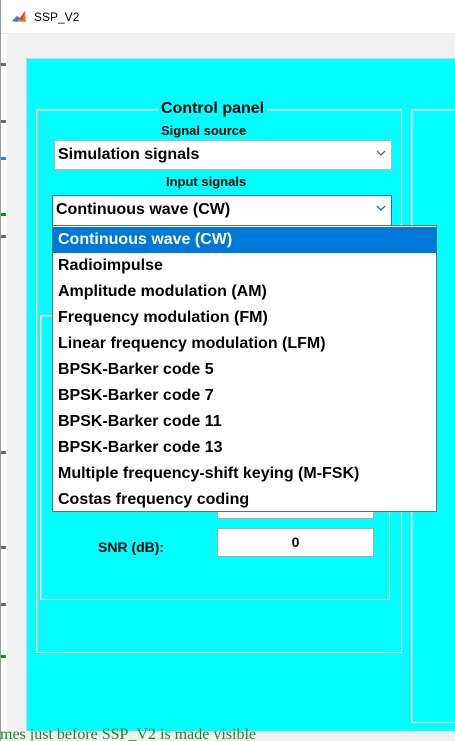 The height and width of the screenshot is (741, 455). I want to click on option-cw: Continuous wave (CW), so click(244, 240).